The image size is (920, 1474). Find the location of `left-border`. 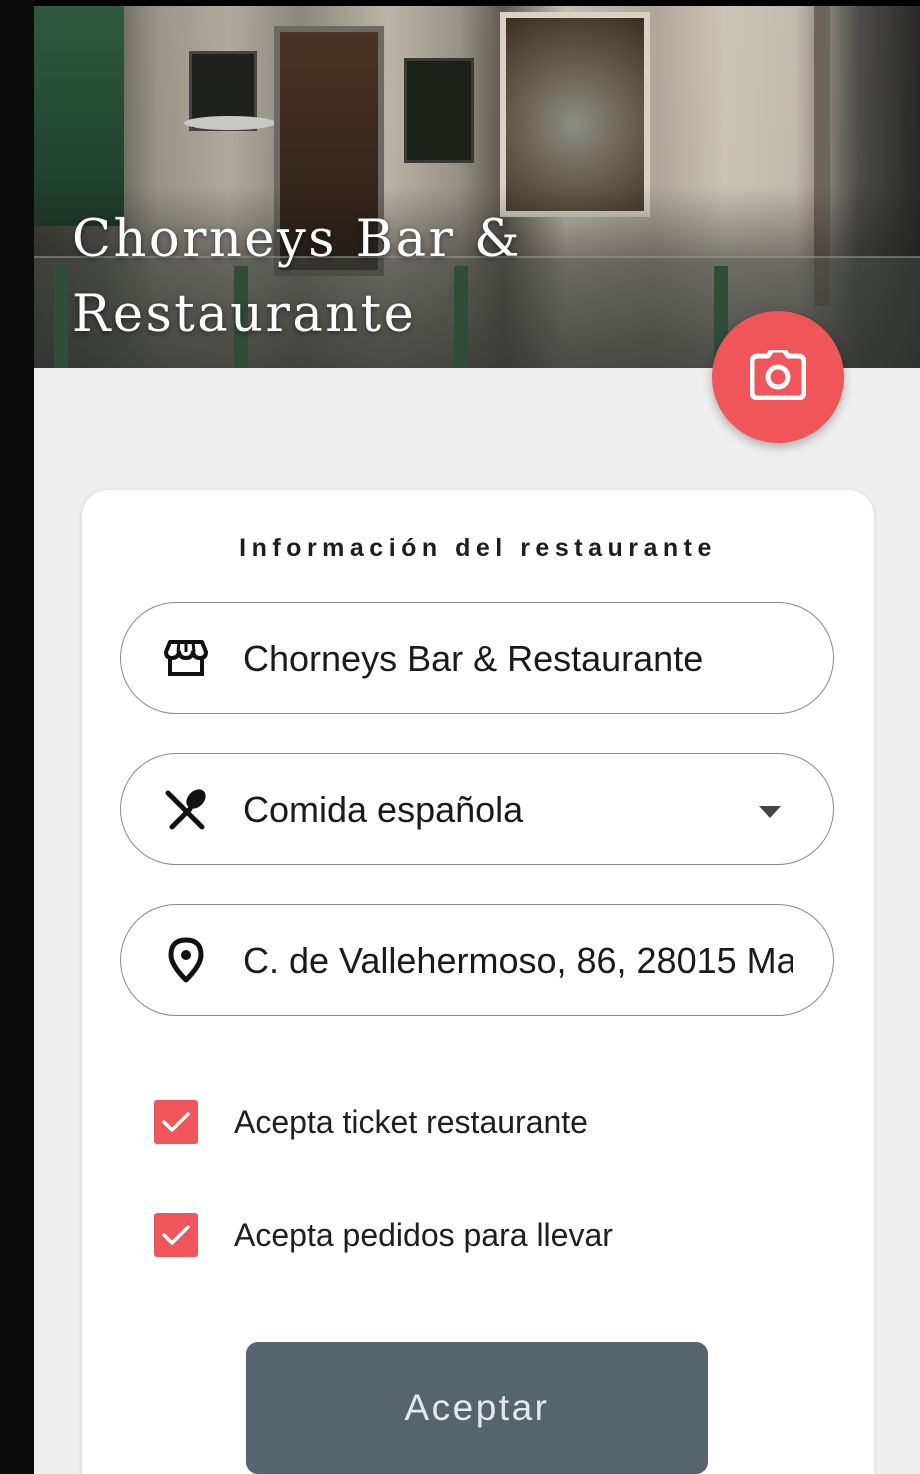

left-border is located at coordinates (17, 737).